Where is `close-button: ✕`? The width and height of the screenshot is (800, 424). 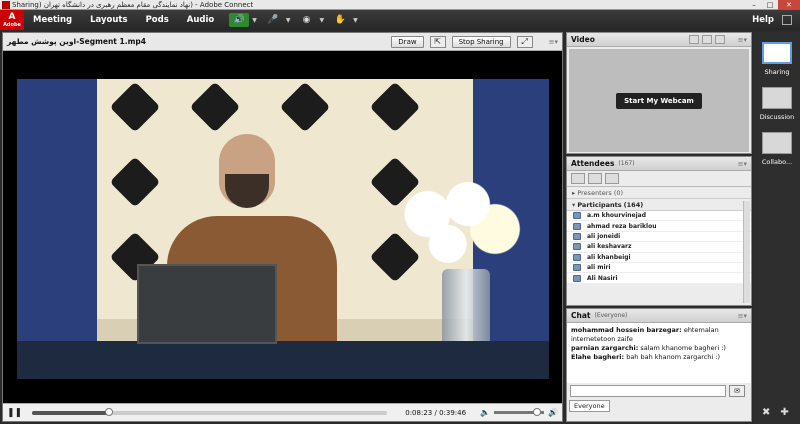
close-button: ✕ is located at coordinates (789, 5).